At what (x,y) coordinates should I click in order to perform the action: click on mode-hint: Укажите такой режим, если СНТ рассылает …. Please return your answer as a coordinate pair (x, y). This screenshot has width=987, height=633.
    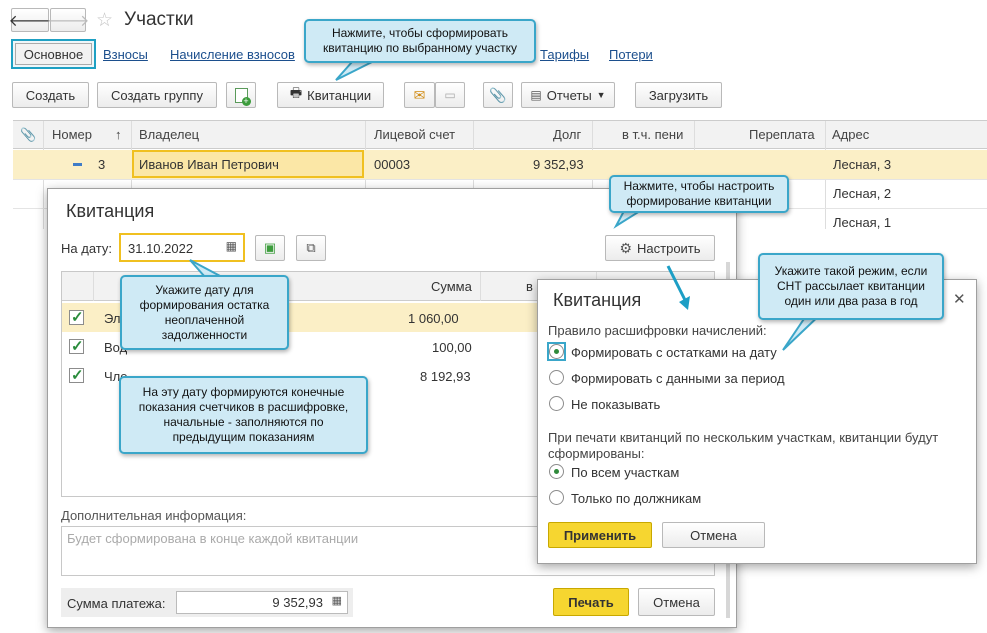
    Looking at the image, I should click on (851, 286).